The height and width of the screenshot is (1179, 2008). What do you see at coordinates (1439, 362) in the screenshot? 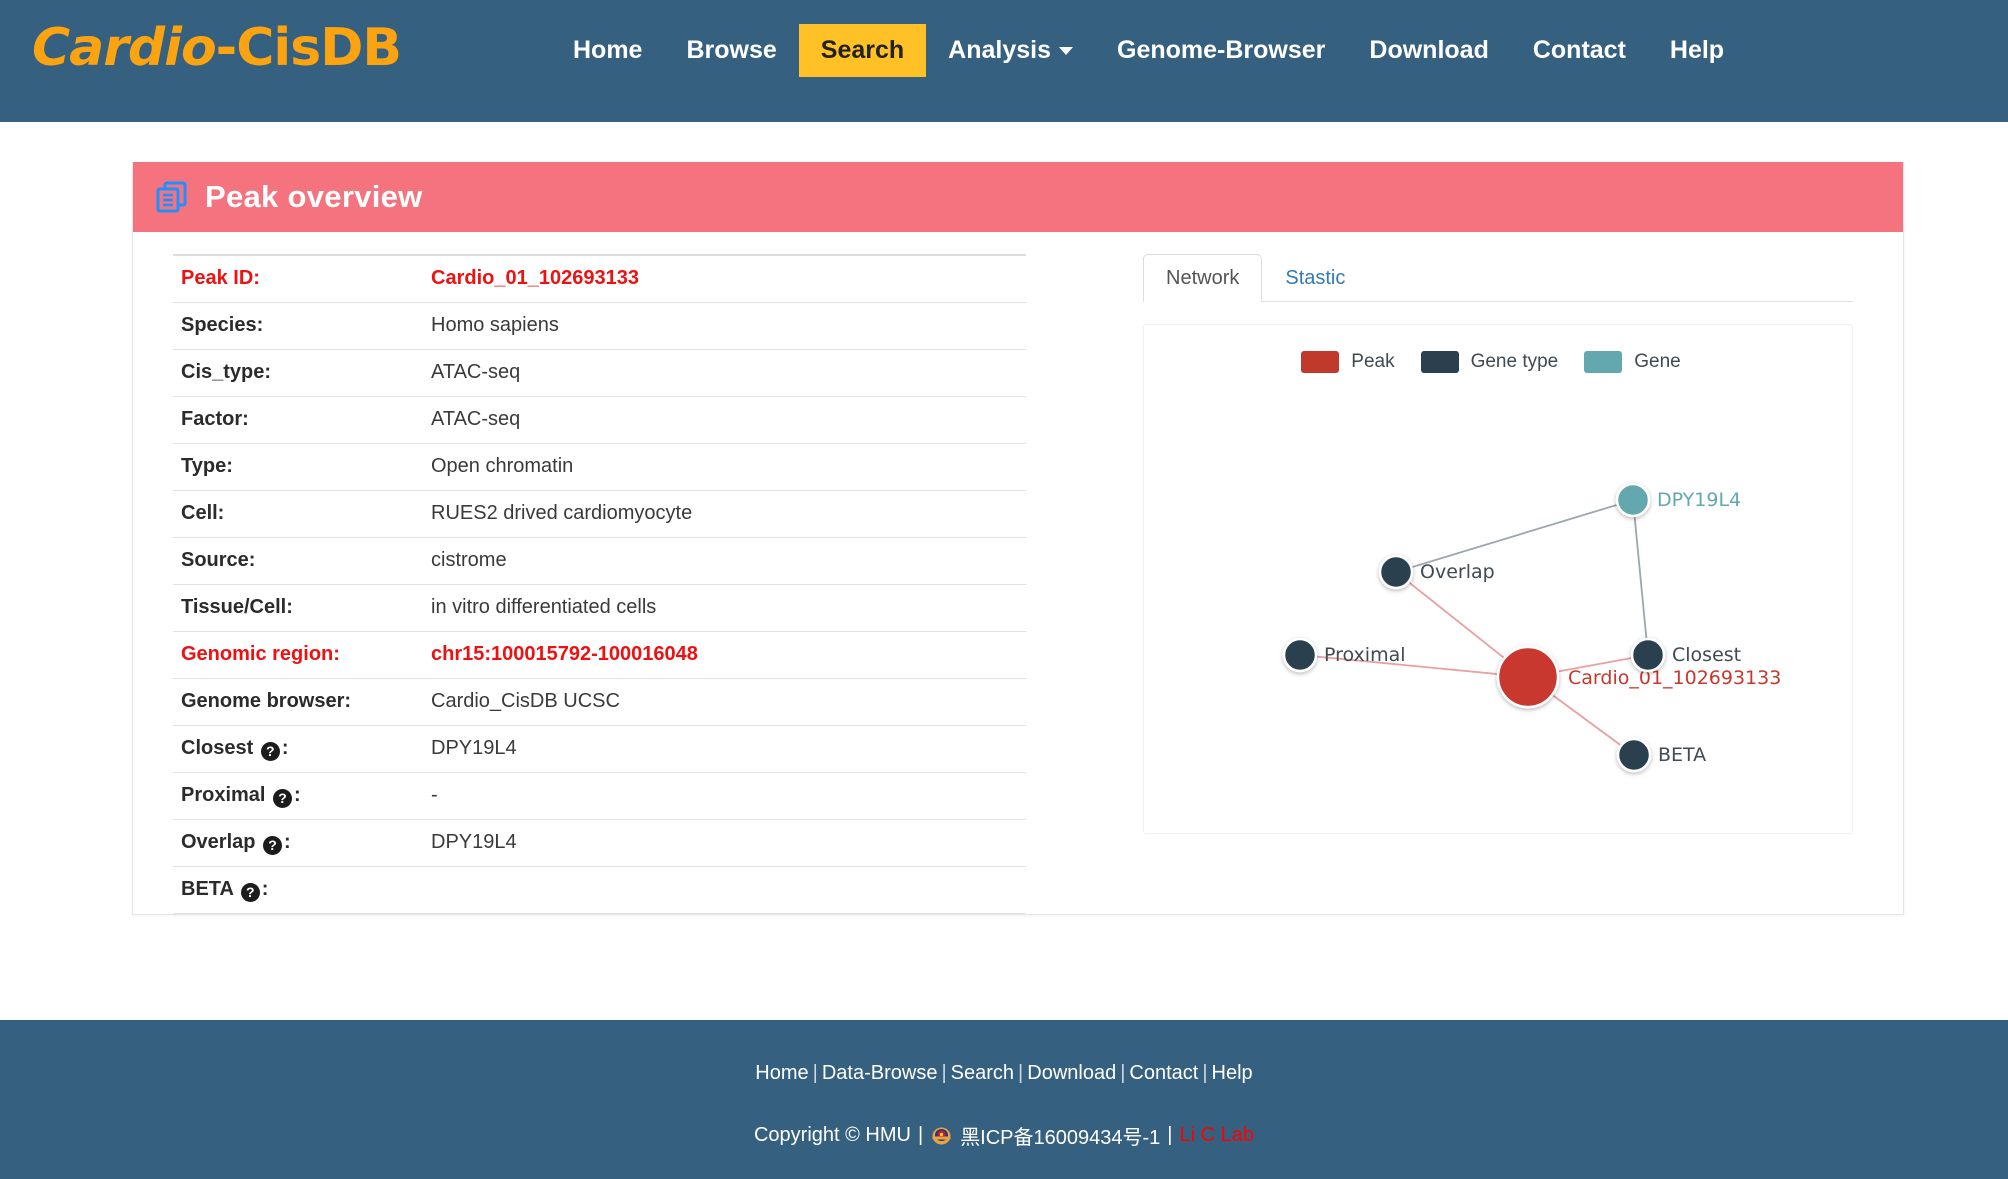
I see `legend-swatch-gene-type` at bounding box center [1439, 362].